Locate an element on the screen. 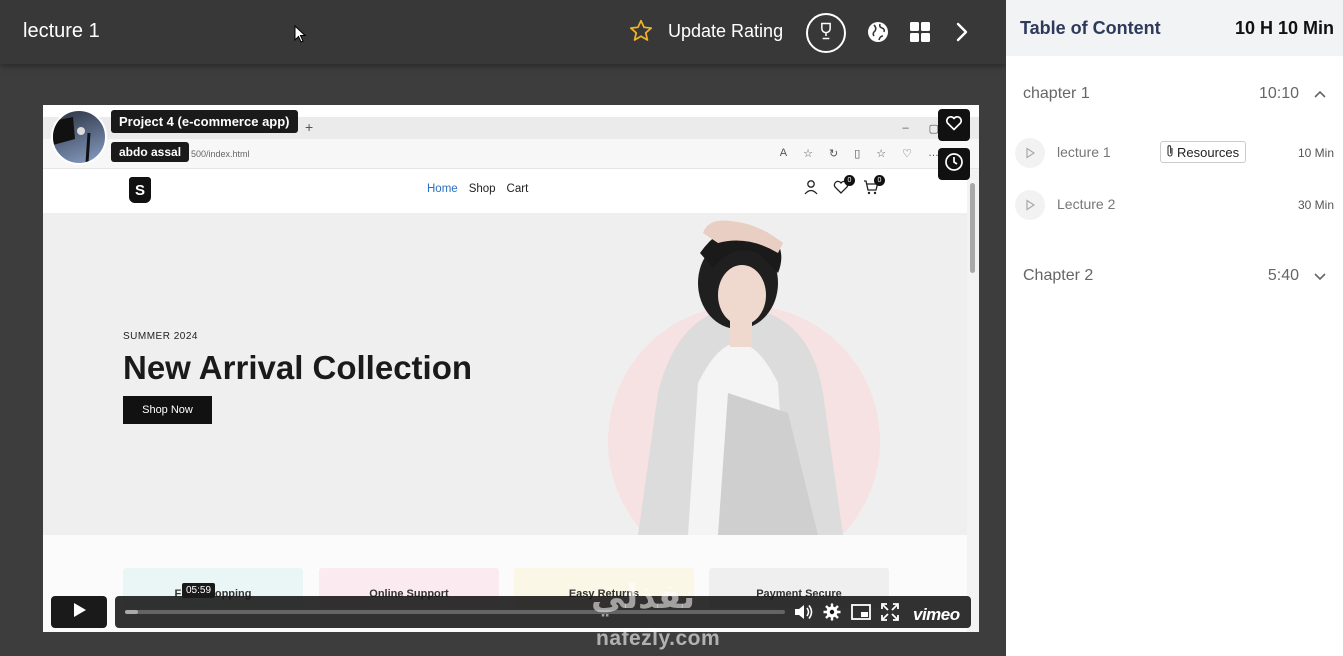 The image size is (1343, 656). lecture-item-2: Lecture 2 30 Min is located at coordinates (1174, 204).